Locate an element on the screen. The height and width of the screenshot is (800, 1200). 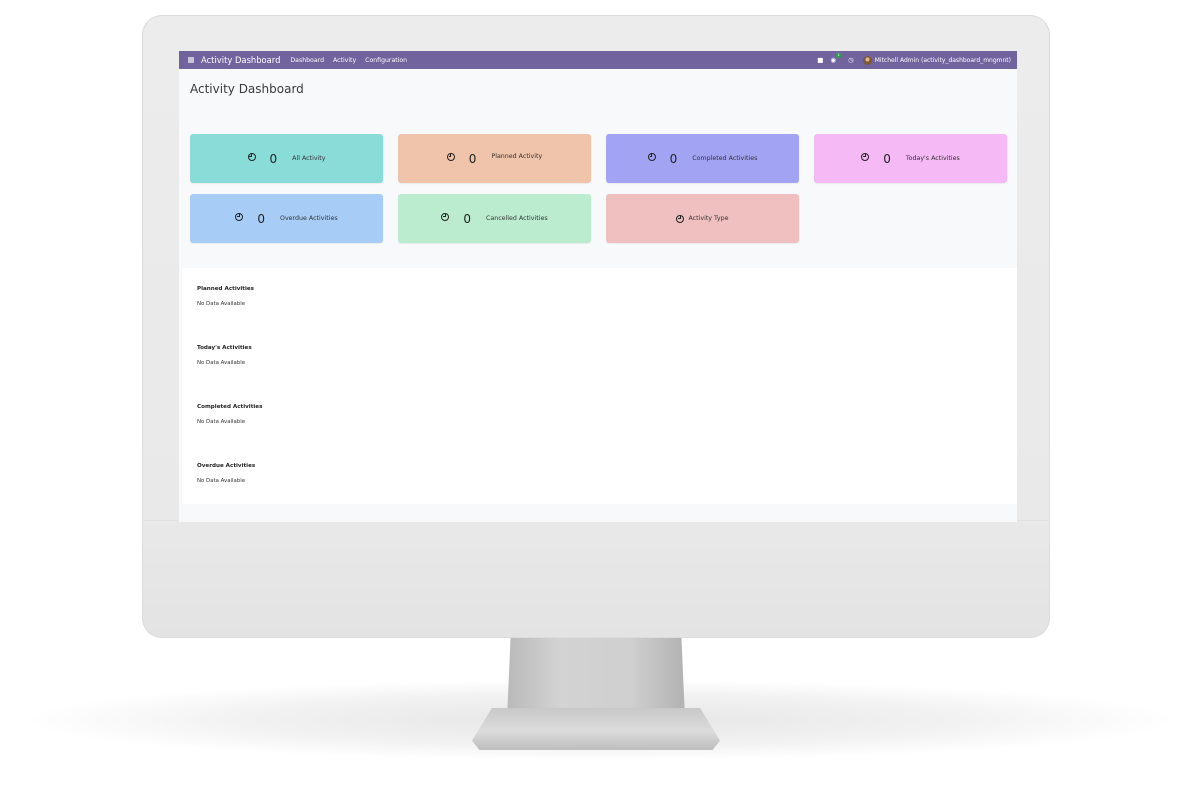
card-completed-activities: 0 Completed Activities is located at coordinates (702, 158).